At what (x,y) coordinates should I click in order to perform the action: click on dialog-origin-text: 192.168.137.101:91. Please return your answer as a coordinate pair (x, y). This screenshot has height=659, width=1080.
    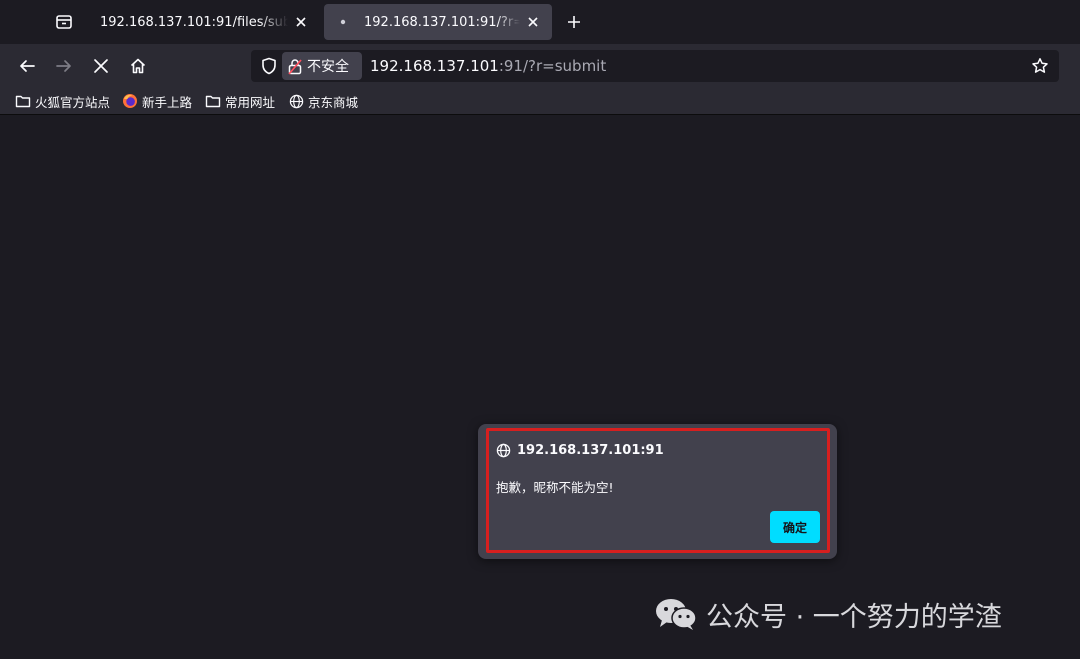
    Looking at the image, I should click on (590, 450).